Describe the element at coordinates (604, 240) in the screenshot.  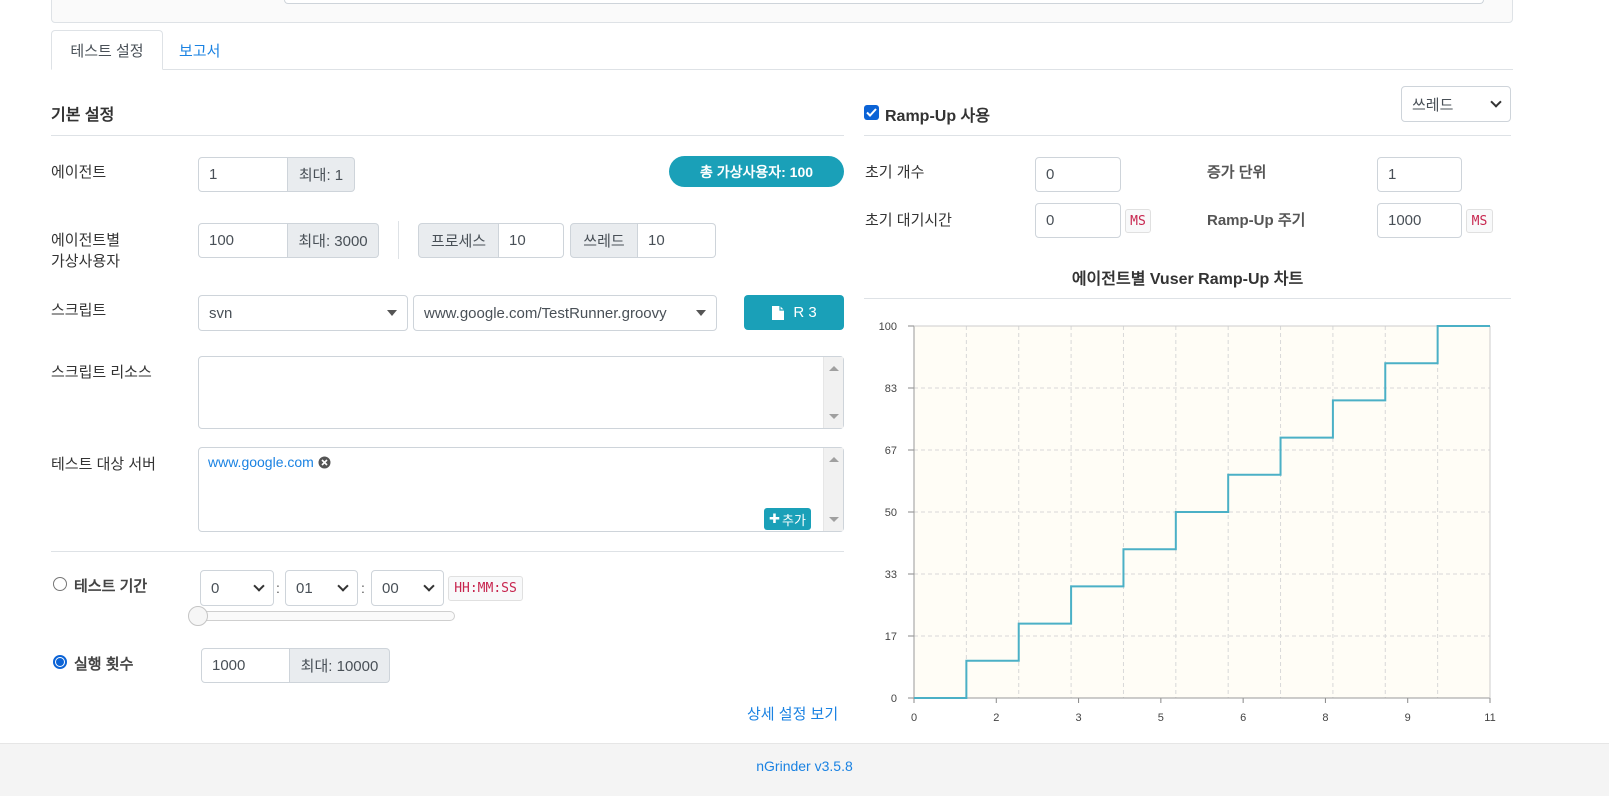
I see `thread-addon: 쓰레드` at that location.